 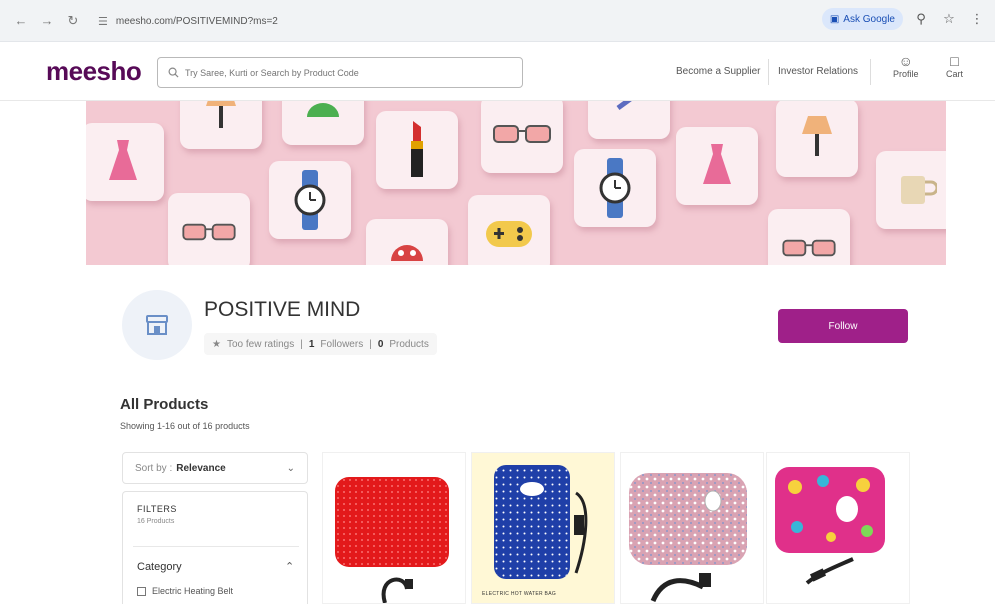 I want to click on profile-button: ☺ Profile, so click(x=906, y=66).